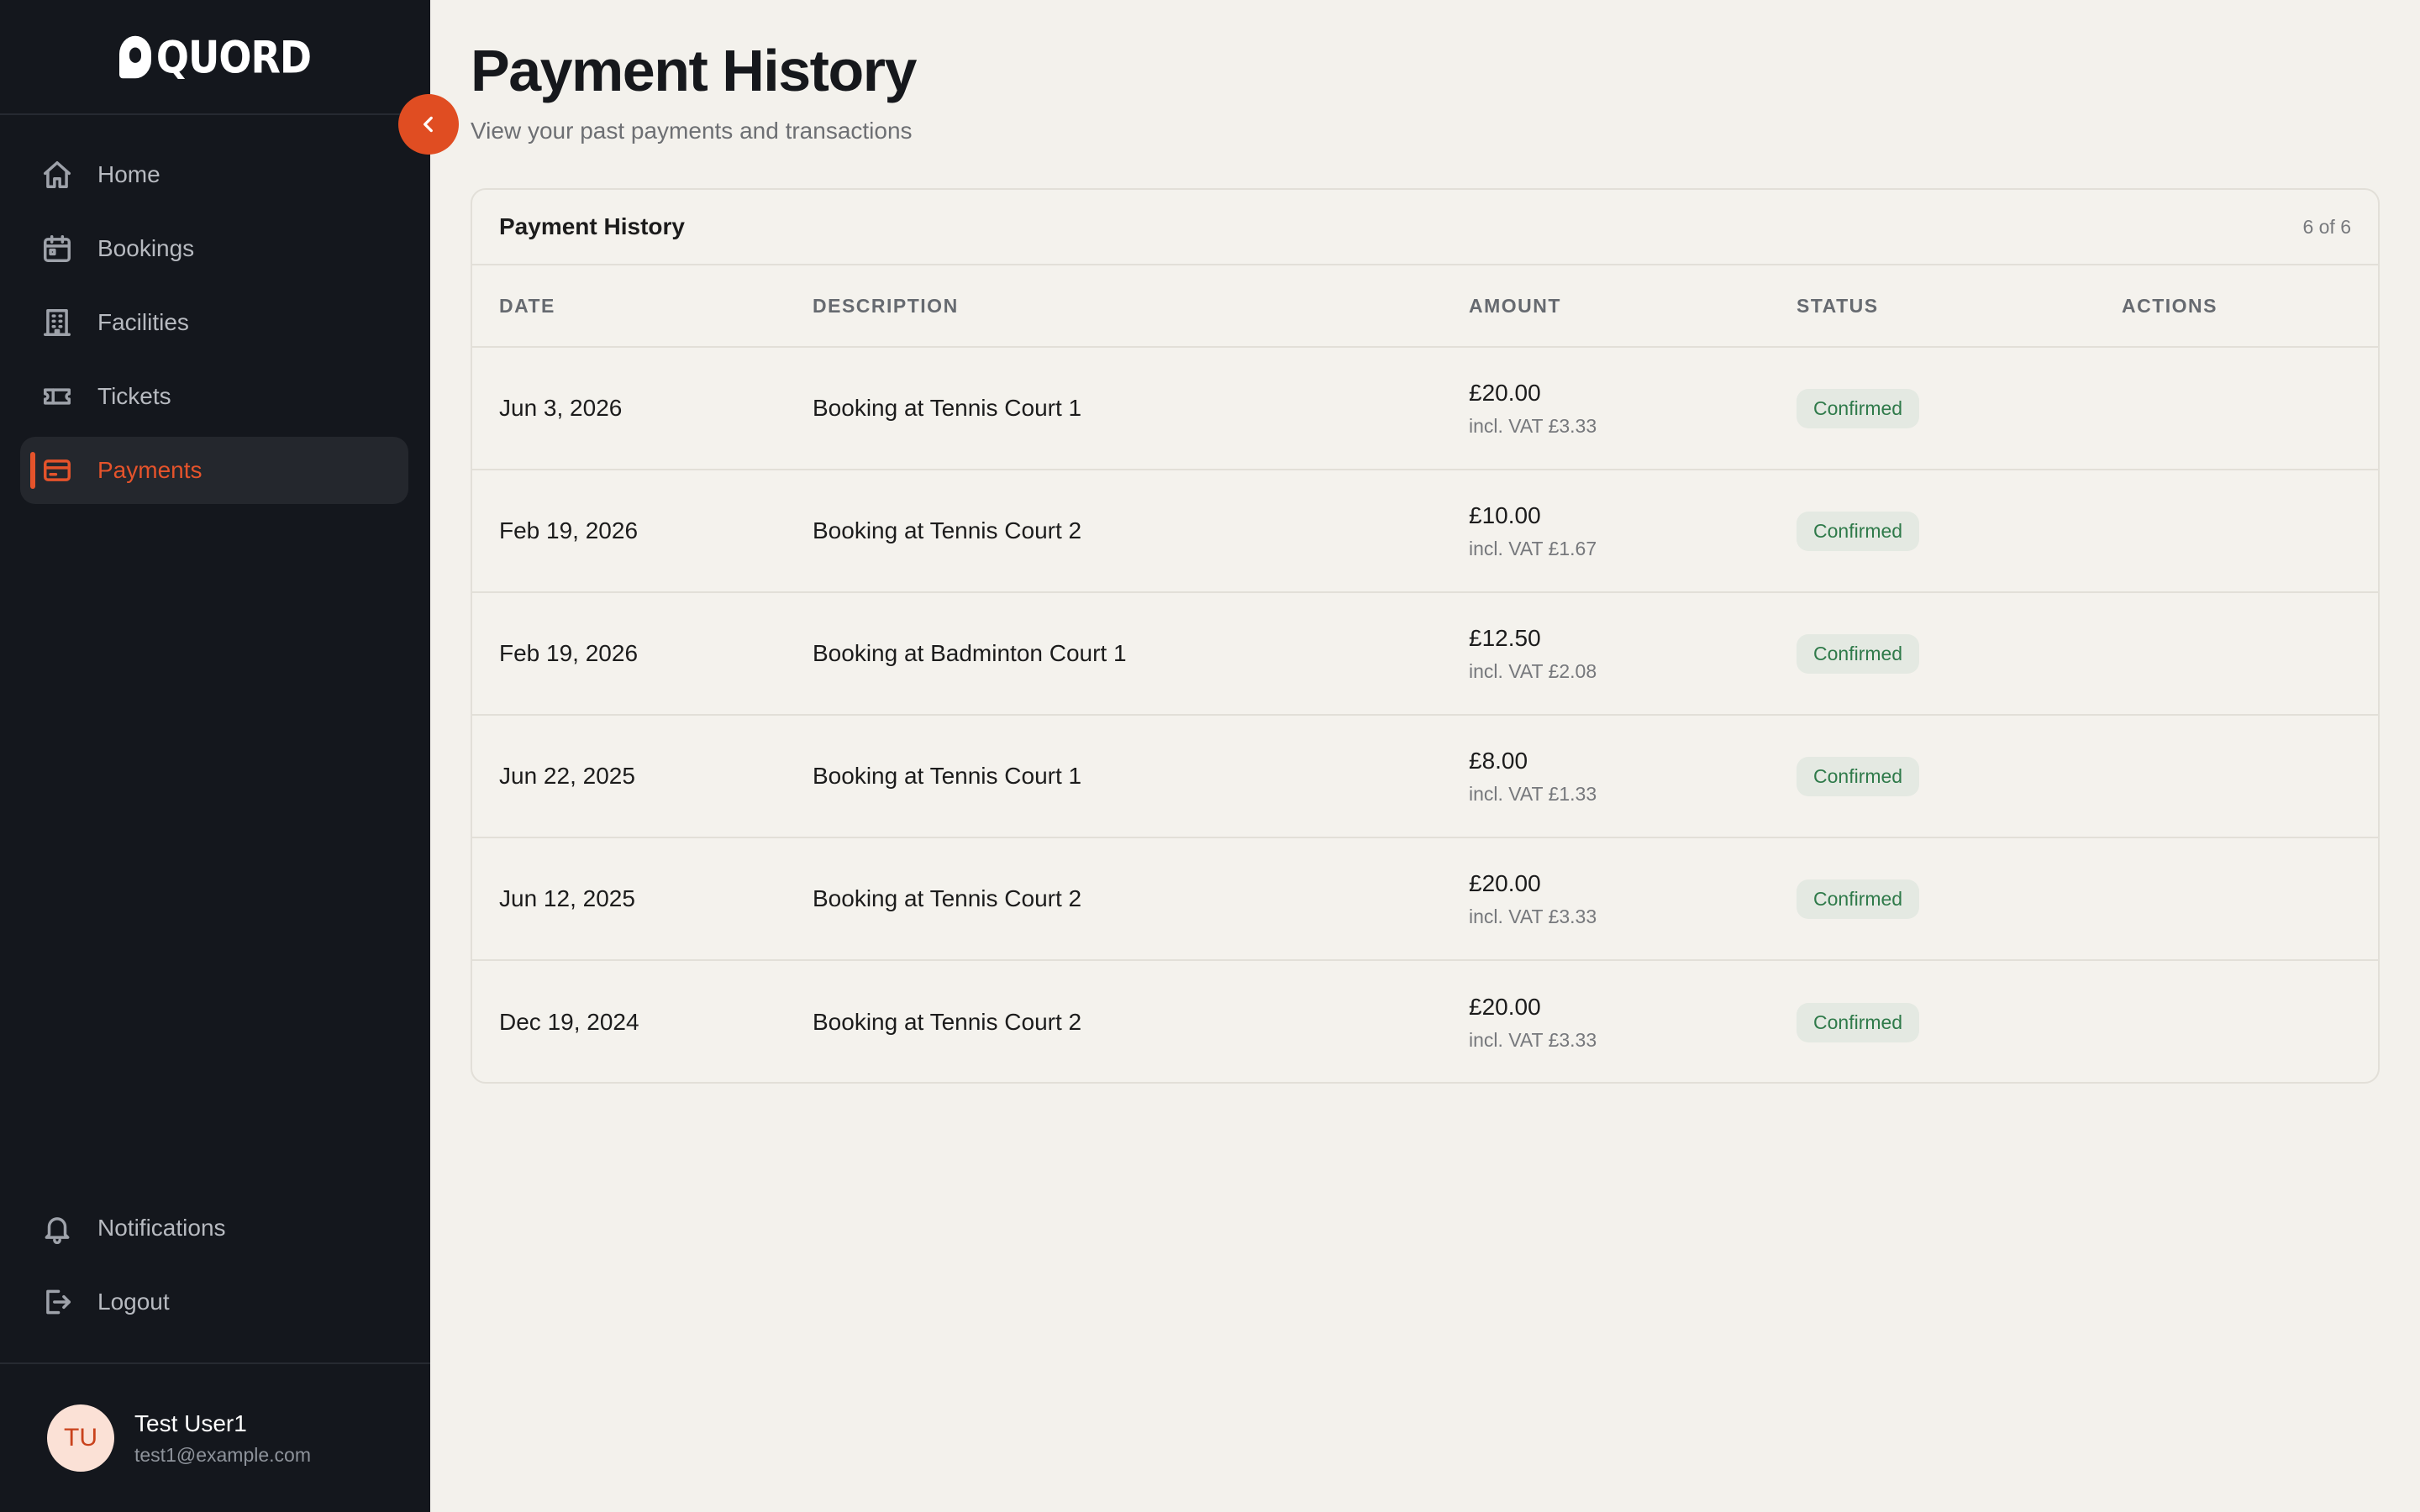  Describe the element at coordinates (1533, 670) in the screenshot. I see `amount-vat: incl. VAT £2.08` at that location.